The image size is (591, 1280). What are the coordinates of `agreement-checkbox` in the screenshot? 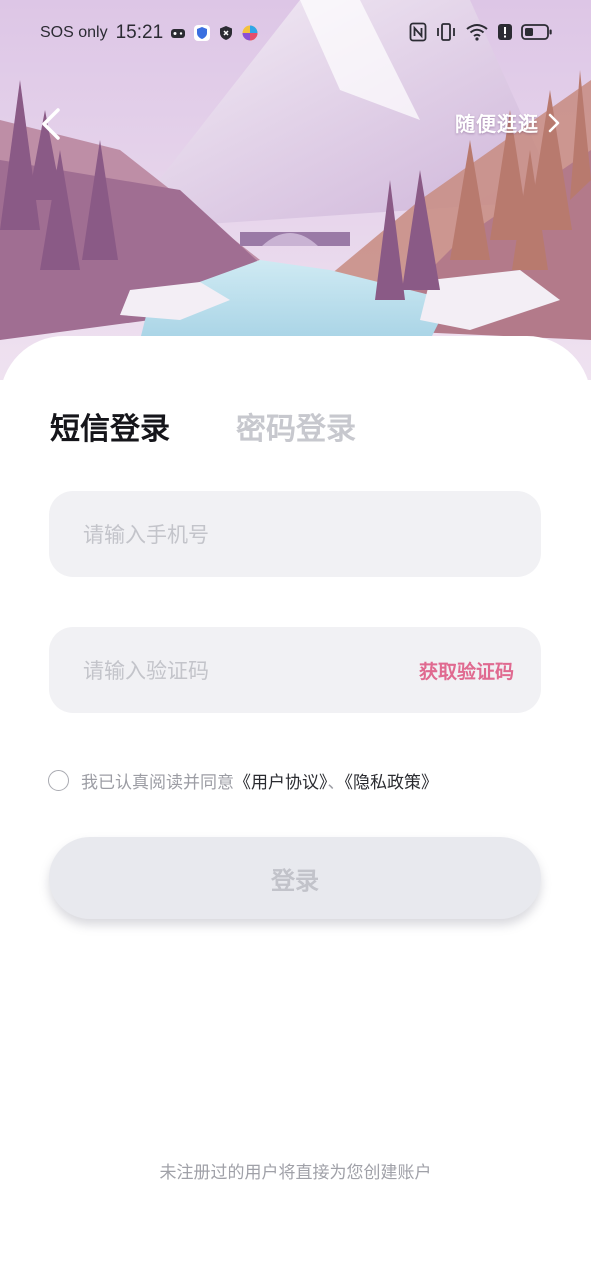 It's located at (58, 780).